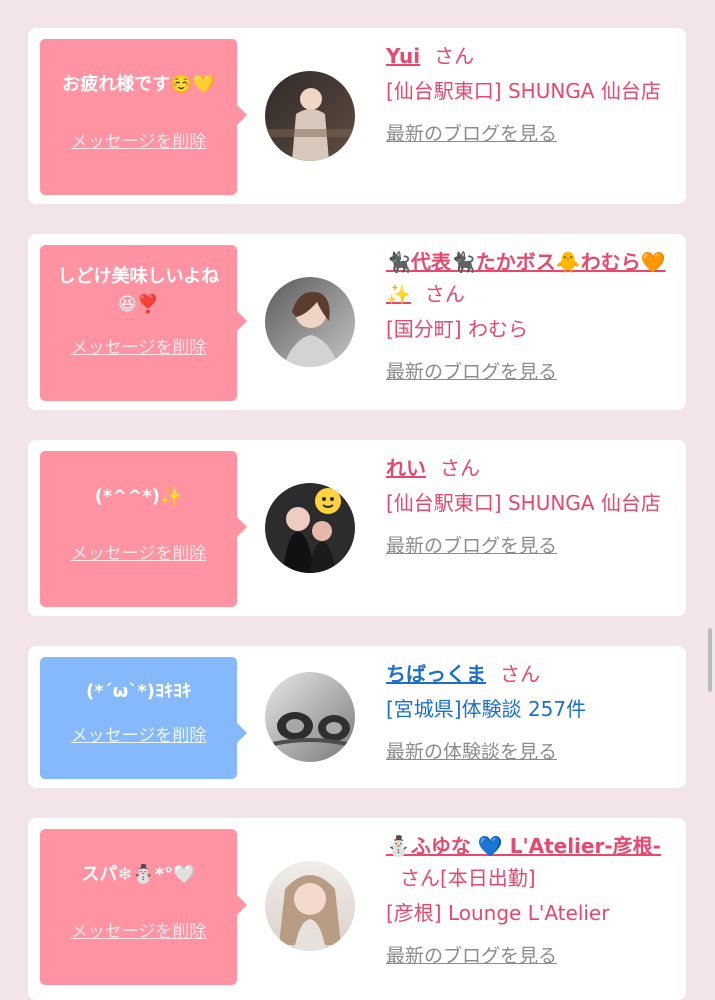  I want to click on message-text: お疲れ様です☺️💛, so click(138, 84).